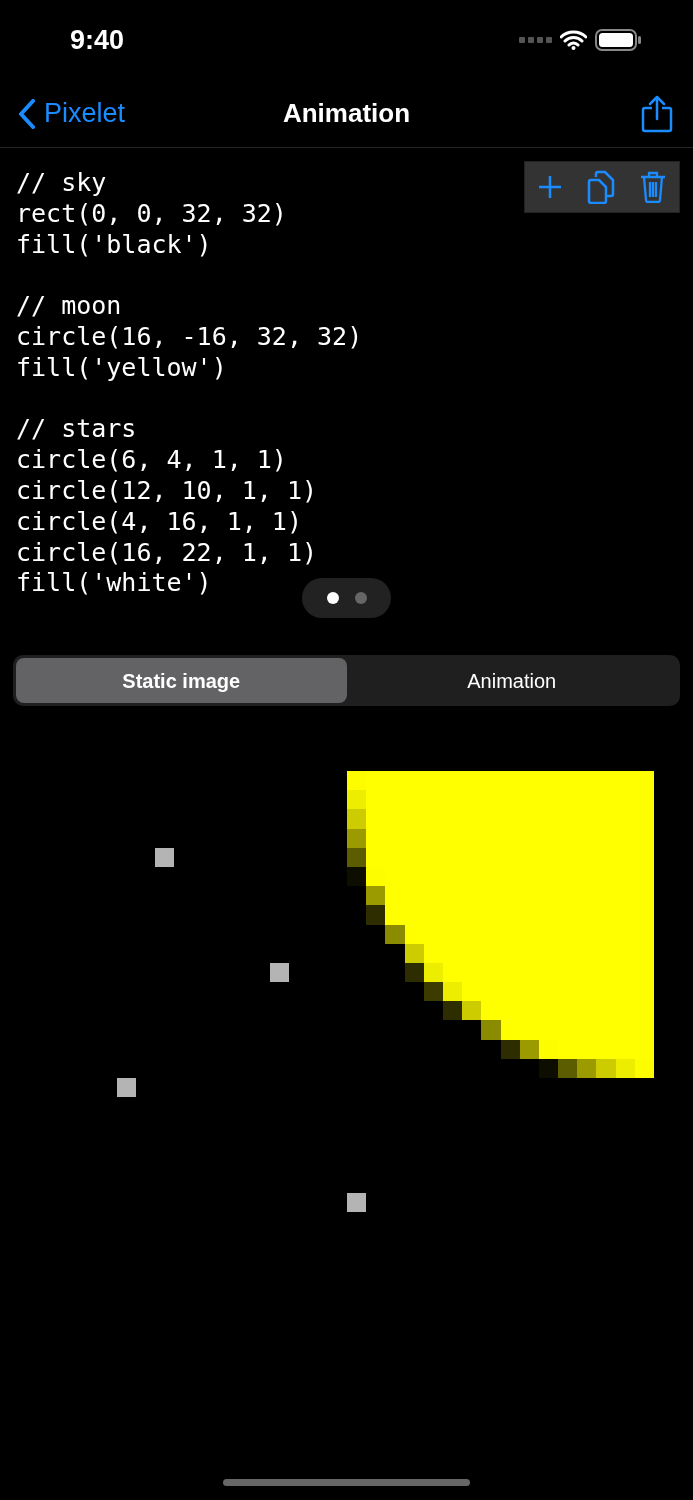  What do you see at coordinates (121, 368) in the screenshot?
I see `code-line: fill('yellow')` at bounding box center [121, 368].